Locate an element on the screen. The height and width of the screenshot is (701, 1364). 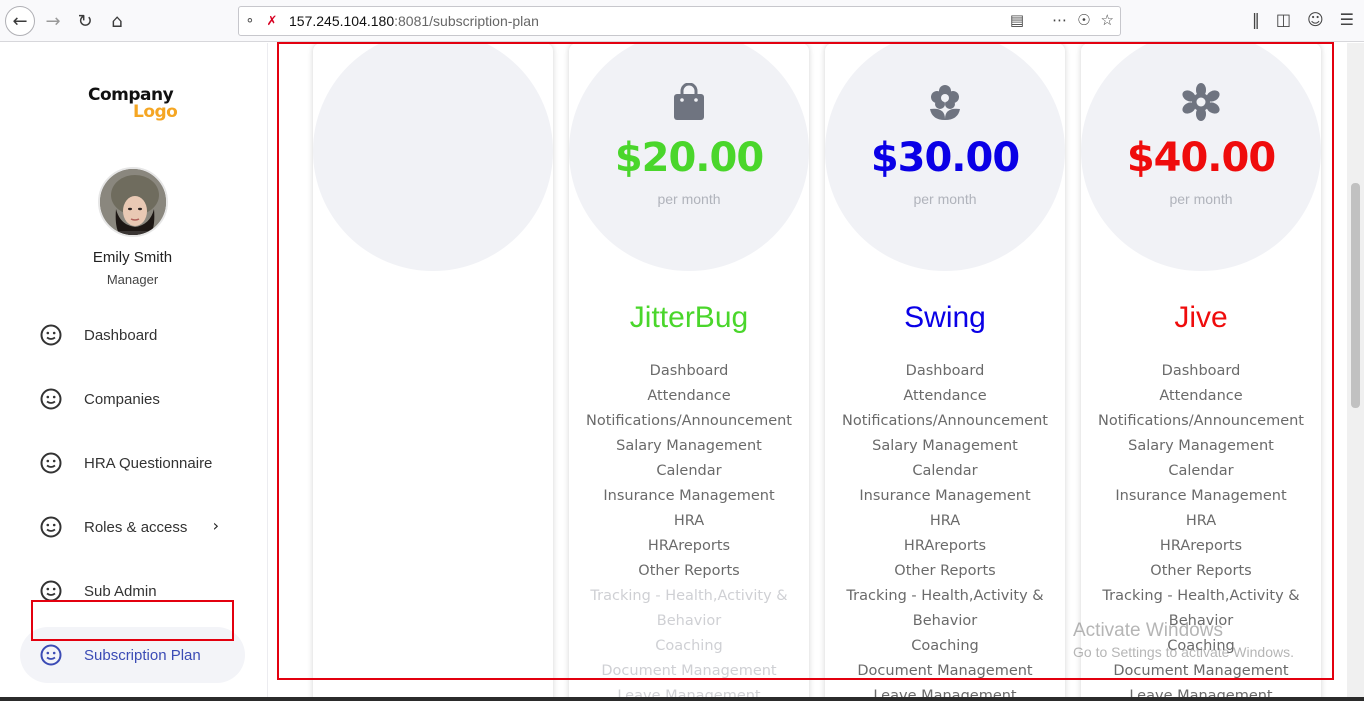
sidebar-item-dashboard: Dashboard is located at coordinates (132, 335).